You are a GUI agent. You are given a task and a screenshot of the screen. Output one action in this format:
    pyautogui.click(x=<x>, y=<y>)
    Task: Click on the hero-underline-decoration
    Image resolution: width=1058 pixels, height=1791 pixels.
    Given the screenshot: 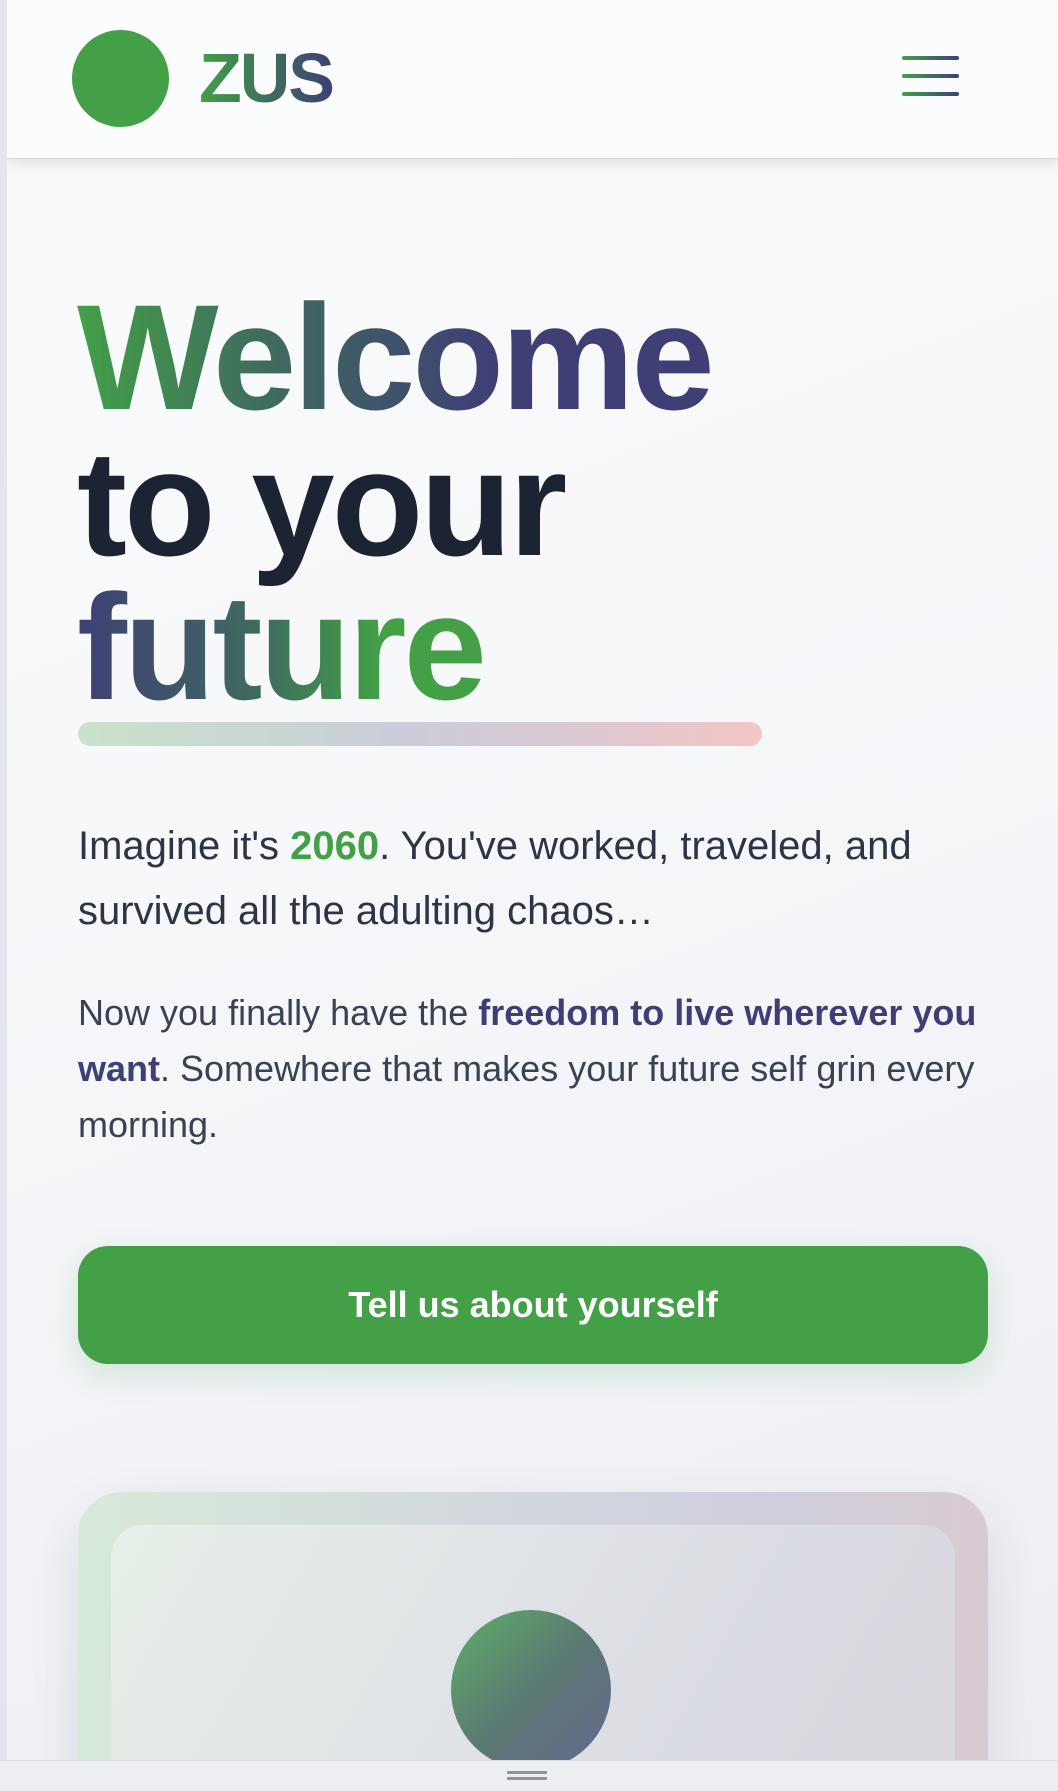 What is the action you would take?
    pyautogui.click(x=420, y=734)
    